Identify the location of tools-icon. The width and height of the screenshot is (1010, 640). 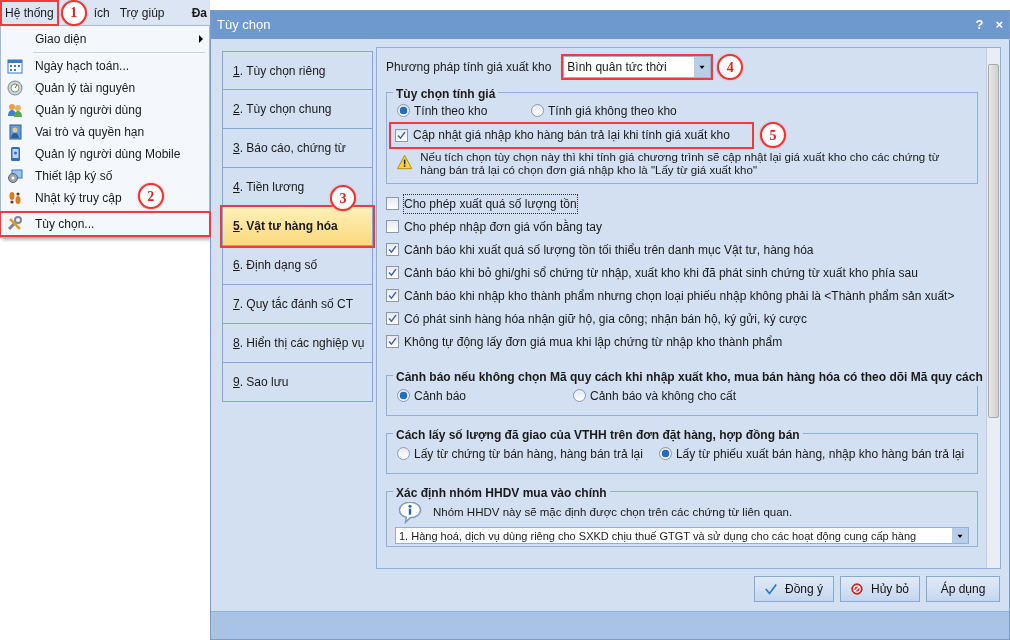
(15, 224).